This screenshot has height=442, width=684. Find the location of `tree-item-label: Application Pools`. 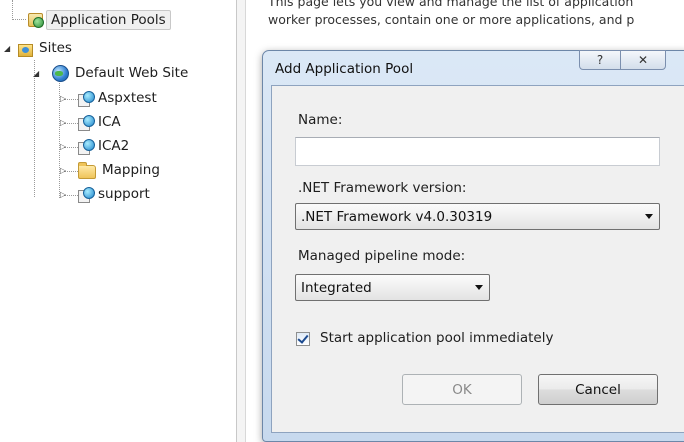

tree-item-label: Application Pools is located at coordinates (108, 20).